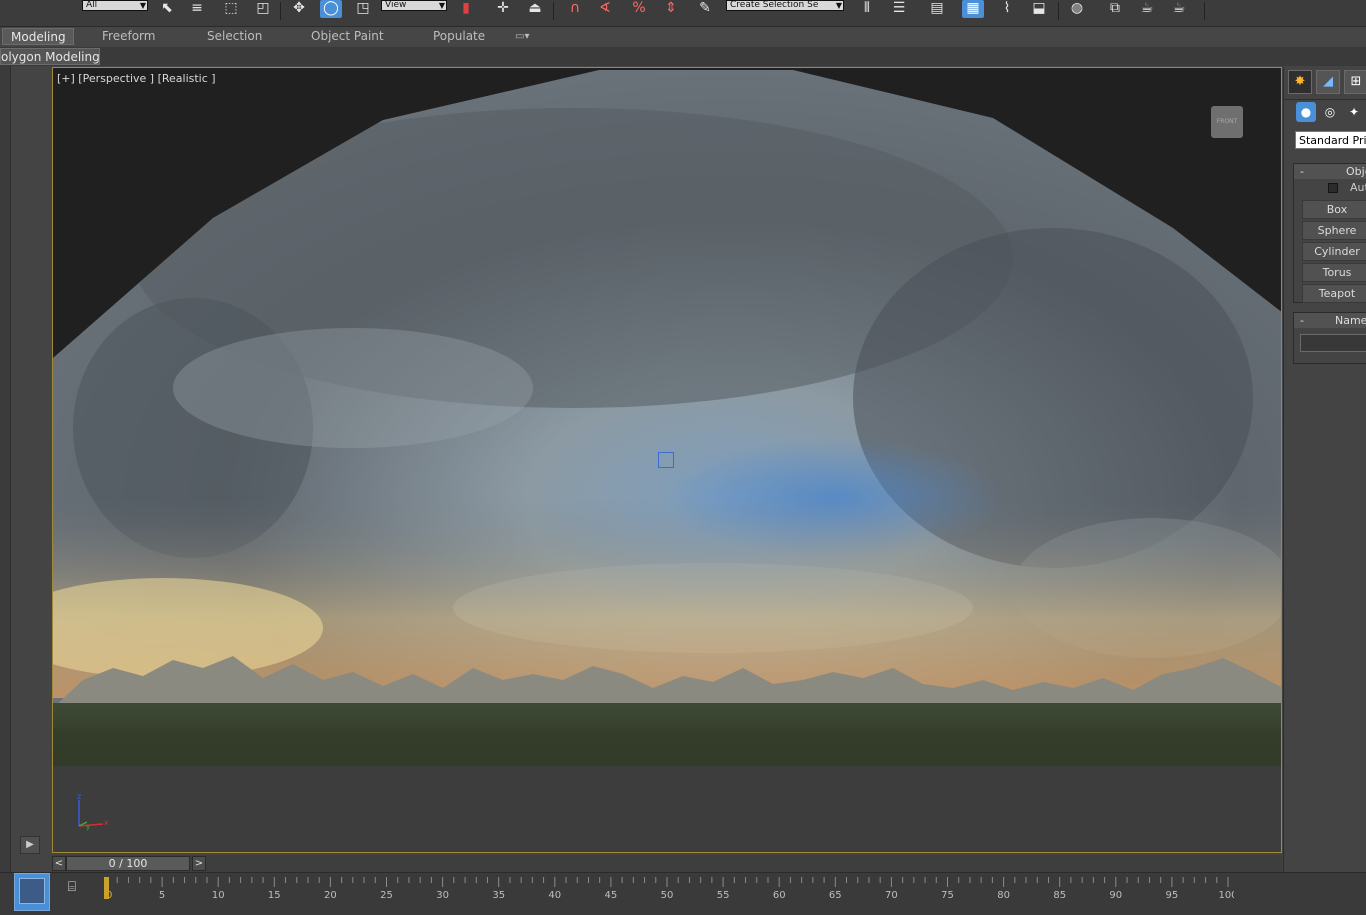 The width and height of the screenshot is (1366, 915). What do you see at coordinates (667, 863) in the screenshot?
I see `time-slider: < 0 / 100 >` at bounding box center [667, 863].